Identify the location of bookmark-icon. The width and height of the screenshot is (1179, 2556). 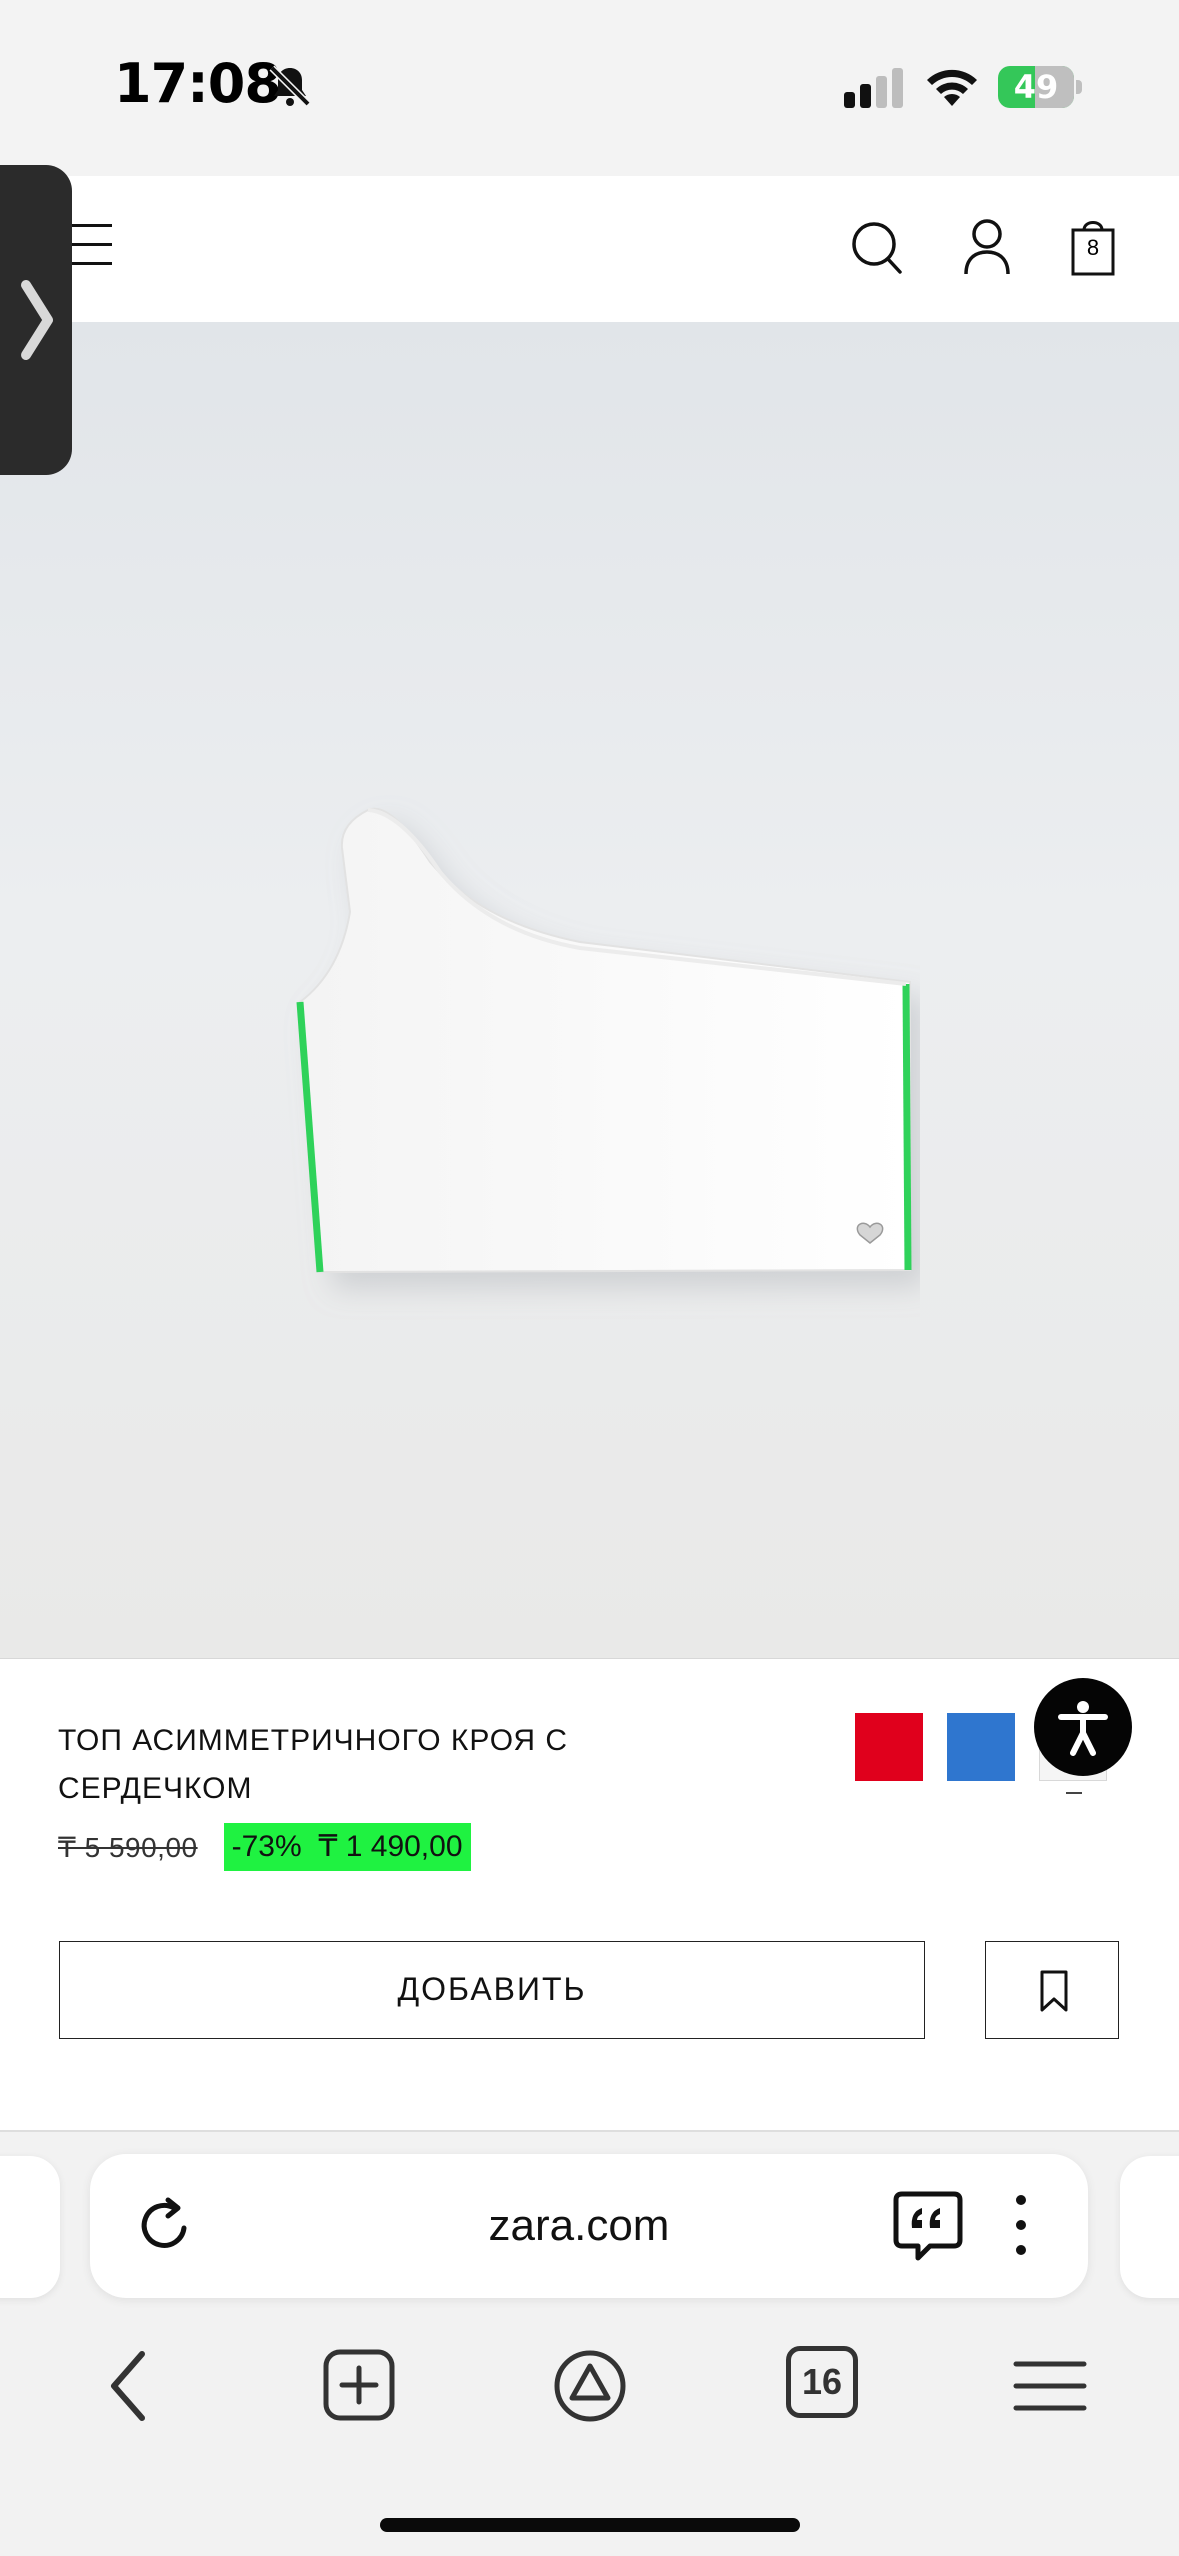
(1054, 1991).